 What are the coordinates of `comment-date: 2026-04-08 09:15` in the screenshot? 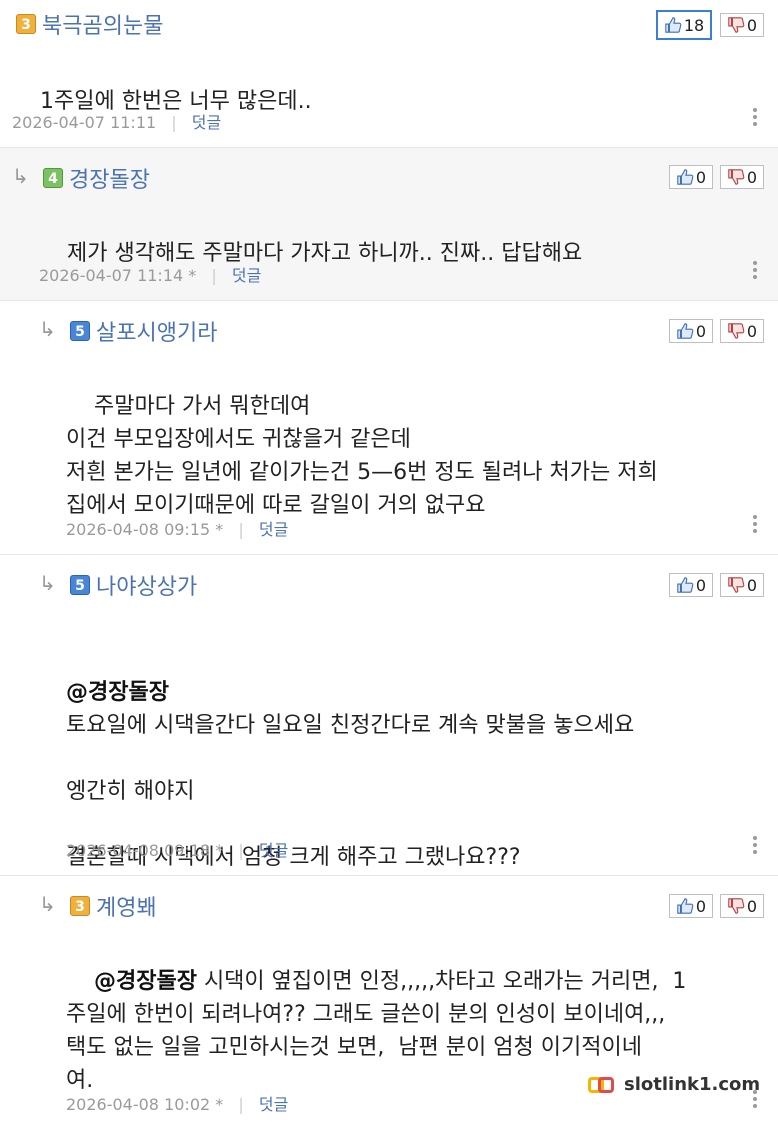 It's located at (138, 529).